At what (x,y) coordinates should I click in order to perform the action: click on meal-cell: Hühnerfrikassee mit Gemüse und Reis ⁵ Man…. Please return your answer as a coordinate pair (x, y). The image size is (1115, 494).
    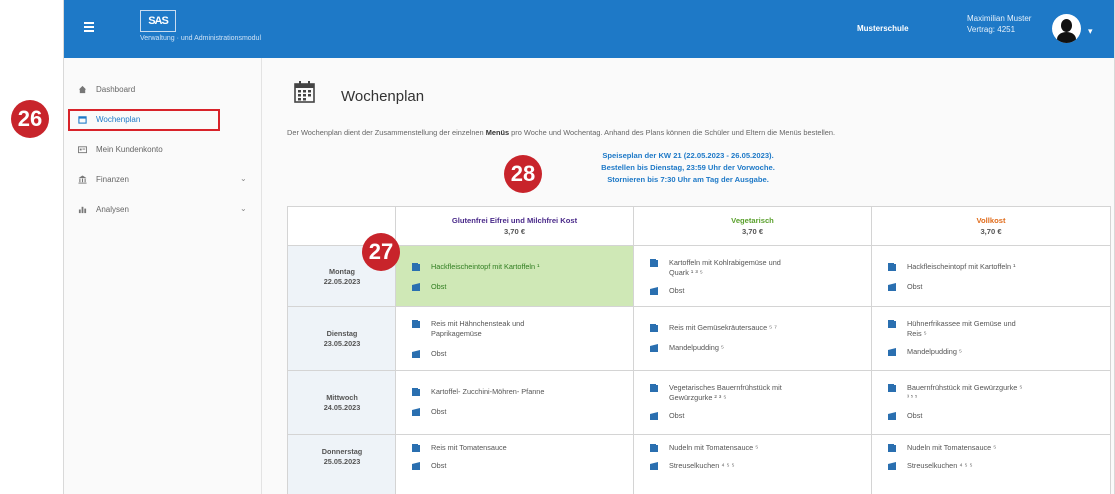
    Looking at the image, I should click on (991, 339).